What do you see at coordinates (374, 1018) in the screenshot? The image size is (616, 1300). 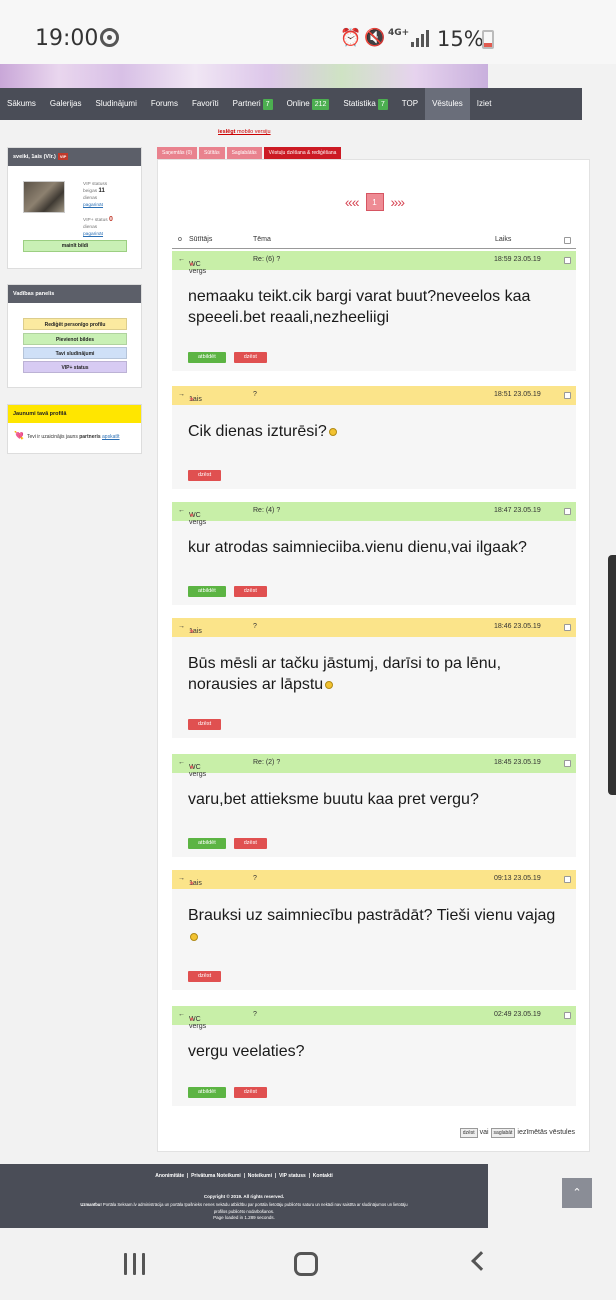 I see `message-header: ← WC vergs ★? 02:49 23.05.19` at bounding box center [374, 1018].